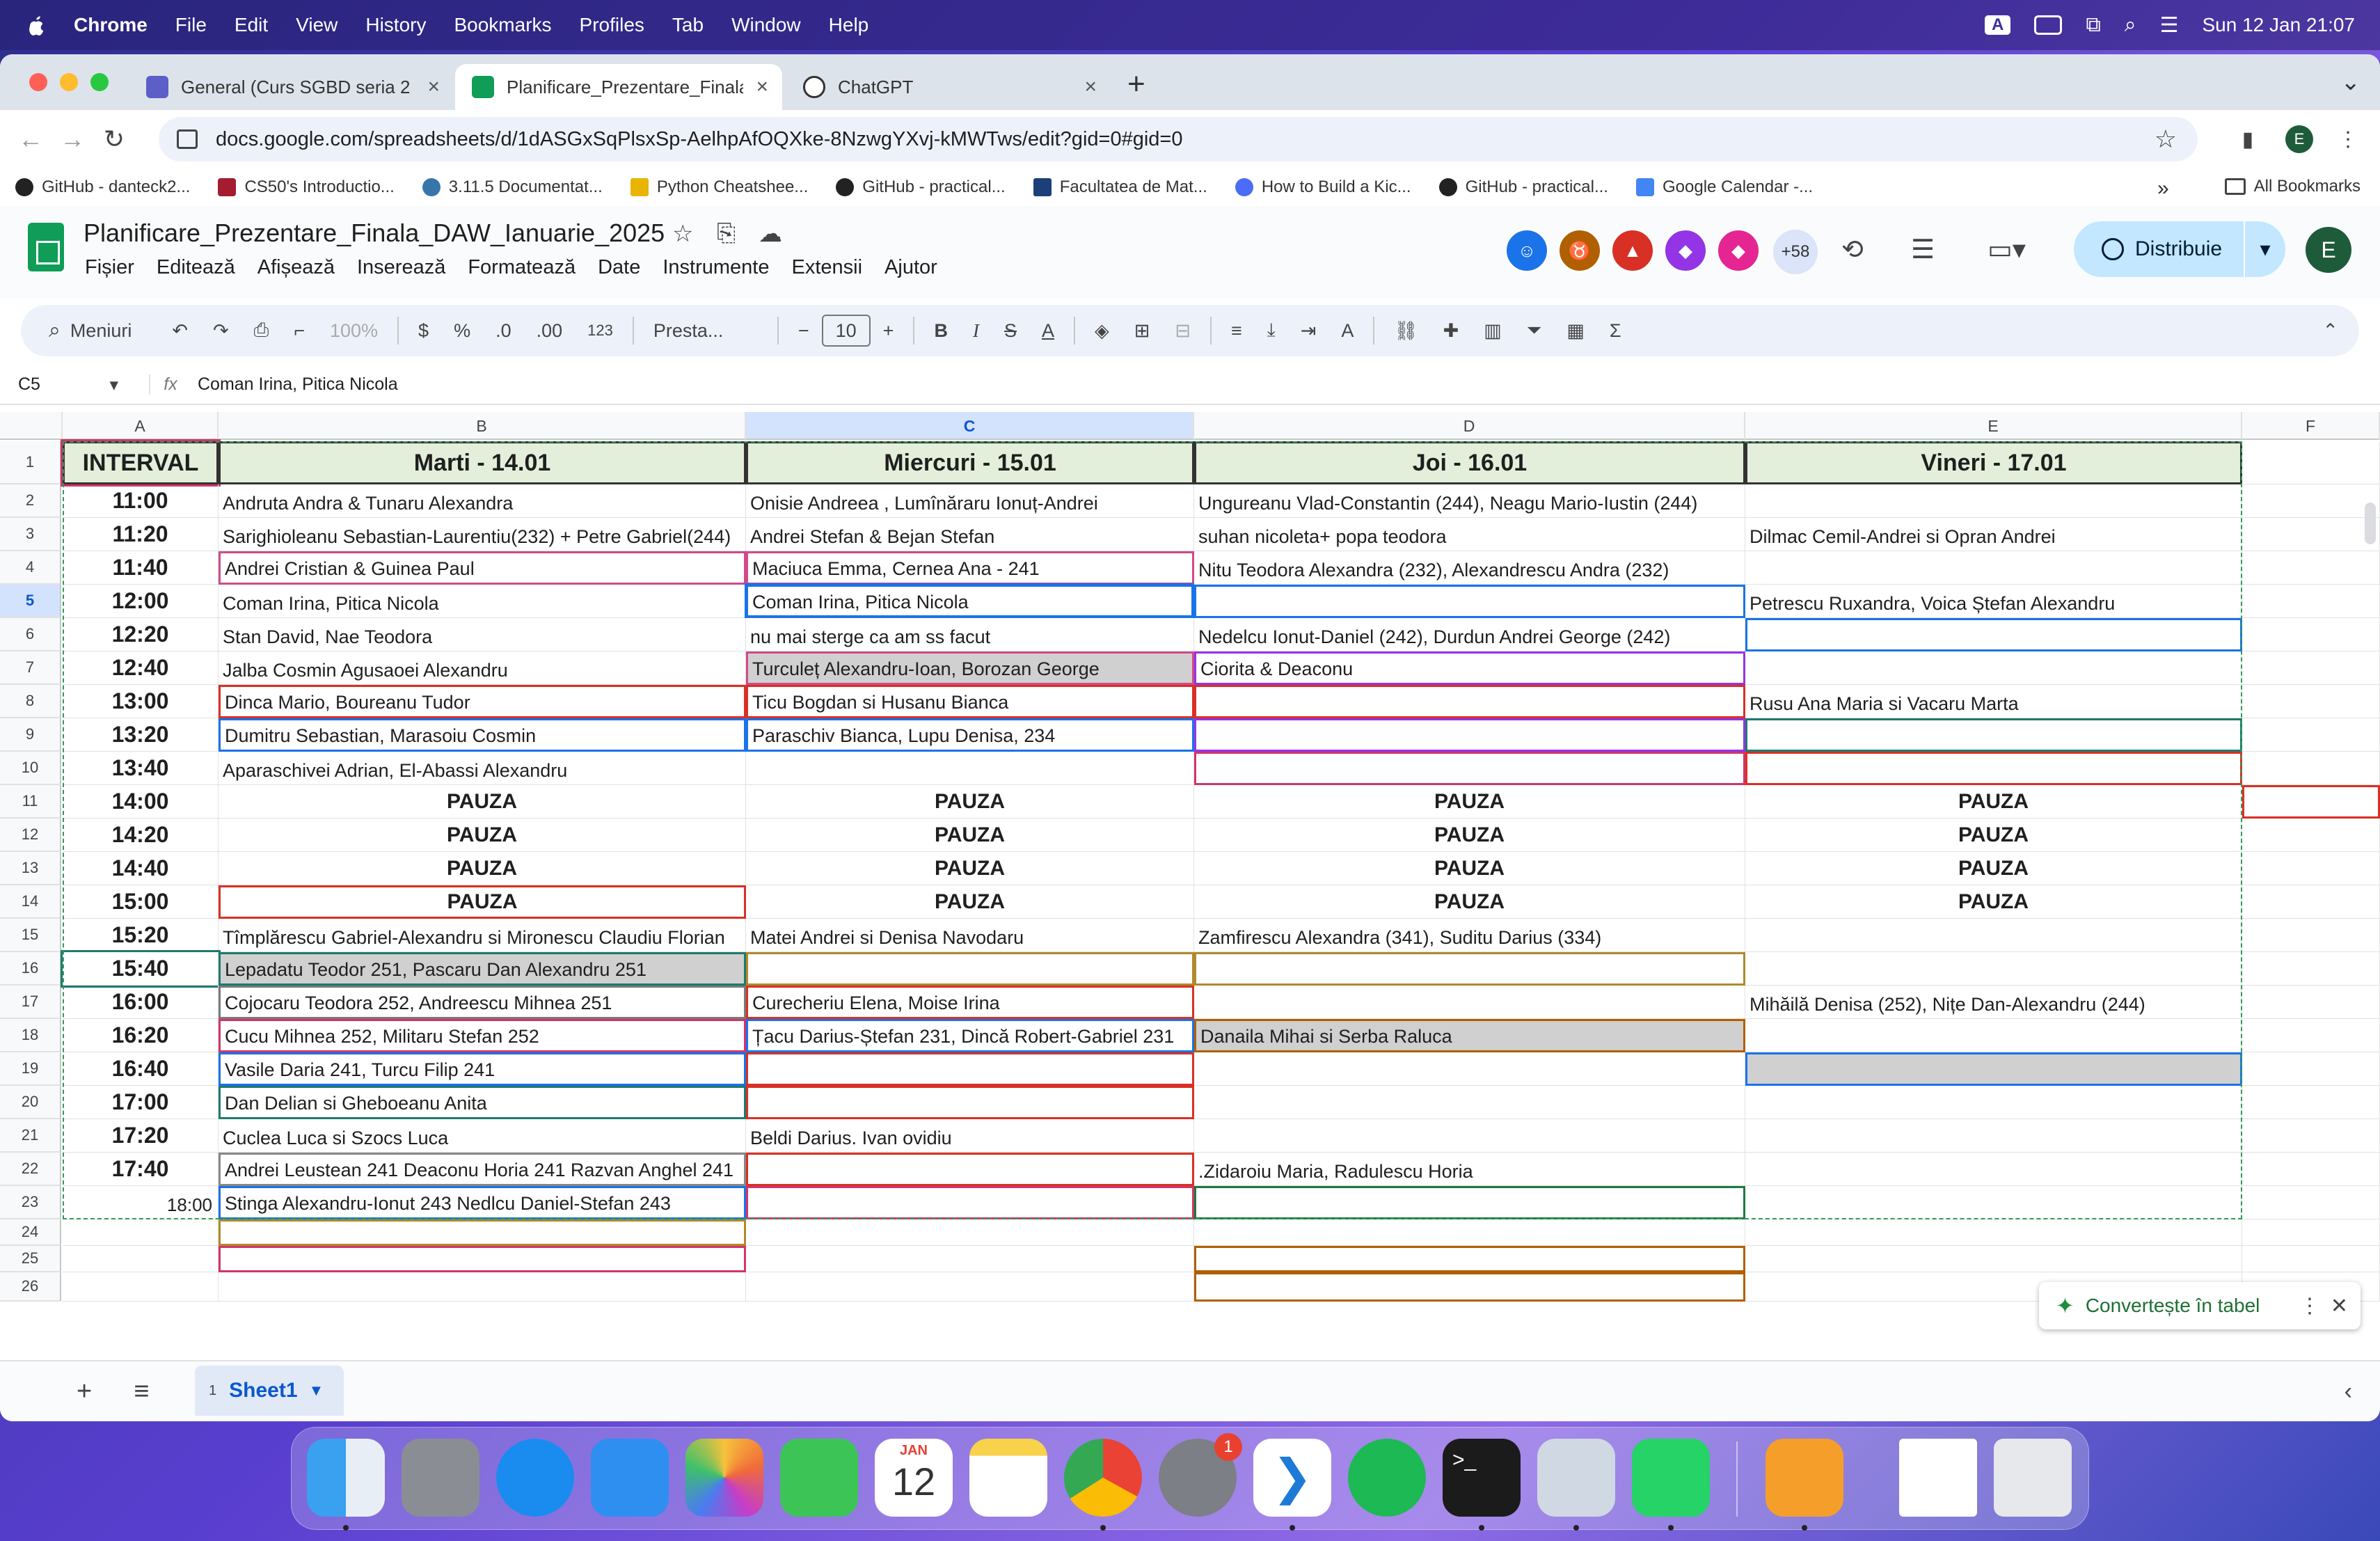 This screenshot has width=2380, height=1541. I want to click on menu-extensii: Extensii, so click(826, 267).